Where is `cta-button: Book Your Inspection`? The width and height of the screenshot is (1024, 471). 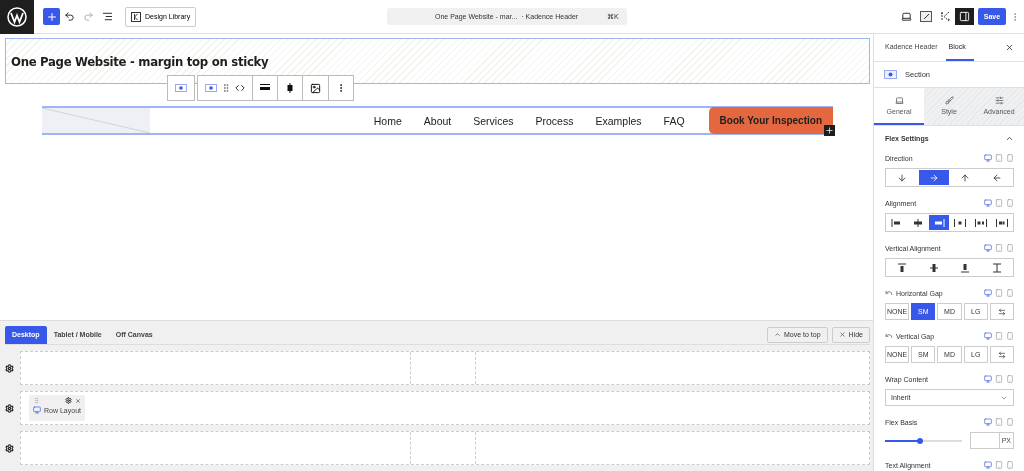 cta-button: Book Your Inspection is located at coordinates (770, 120).